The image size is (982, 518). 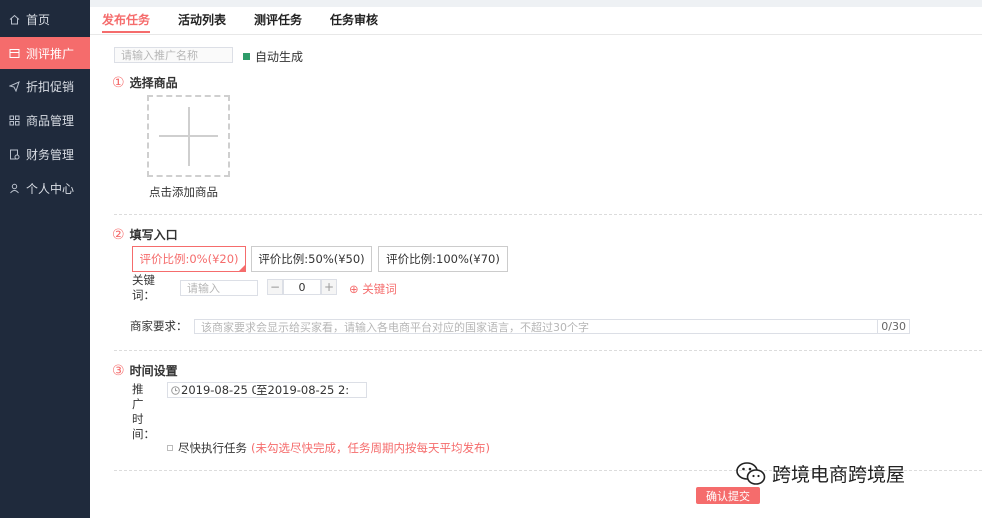 I want to click on sidebar: 首页 测评推广 折扣促销 商品管理 财务管理 个人中心, so click(x=45, y=259).